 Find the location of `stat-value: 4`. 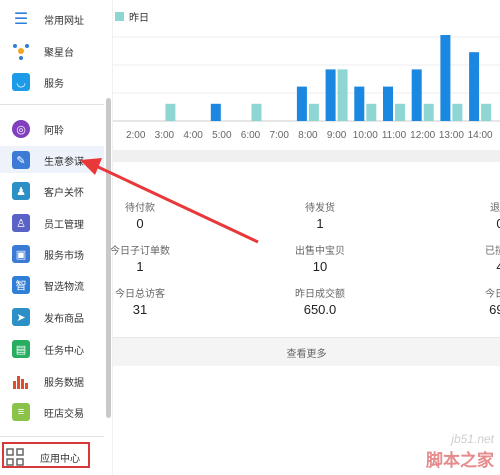

stat-value: 4 is located at coordinates (498, 266).